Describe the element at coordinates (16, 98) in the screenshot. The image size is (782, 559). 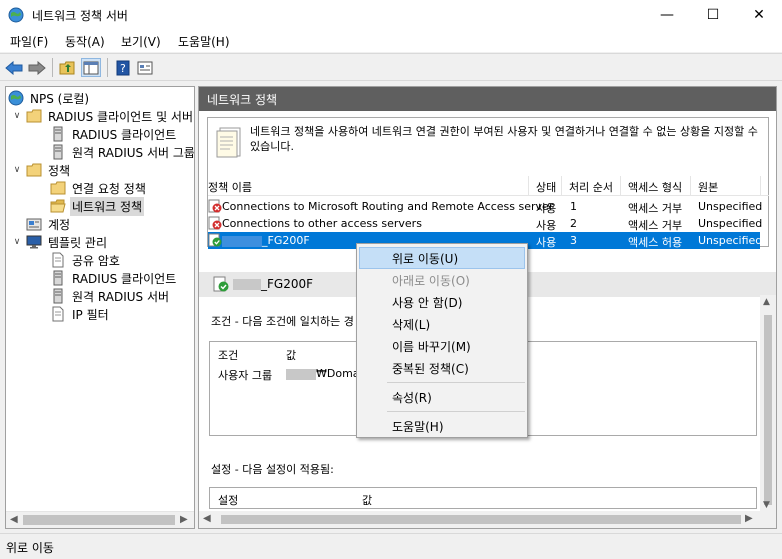
I see `nps-globe-icon` at that location.